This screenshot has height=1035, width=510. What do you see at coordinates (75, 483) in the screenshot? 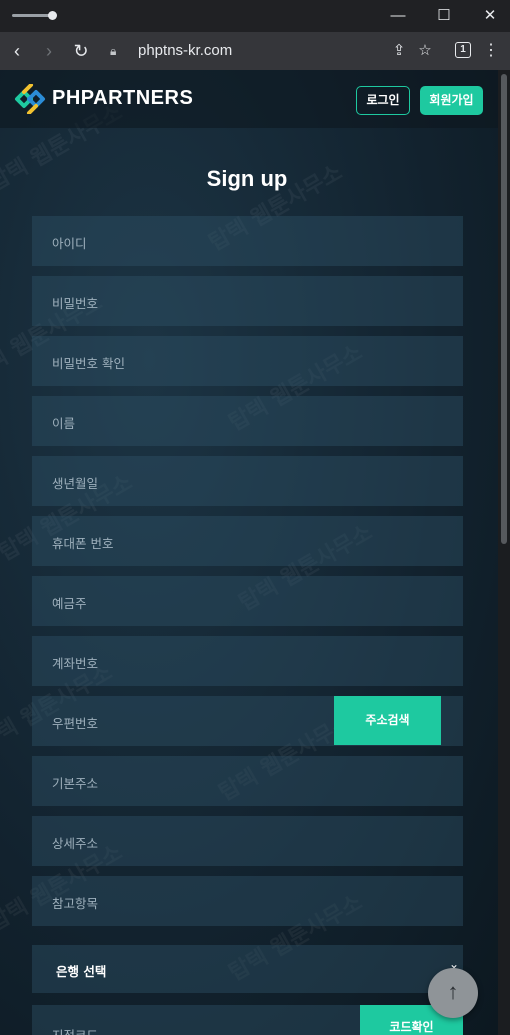
I see `field-placeholder: 생년월일` at bounding box center [75, 483].